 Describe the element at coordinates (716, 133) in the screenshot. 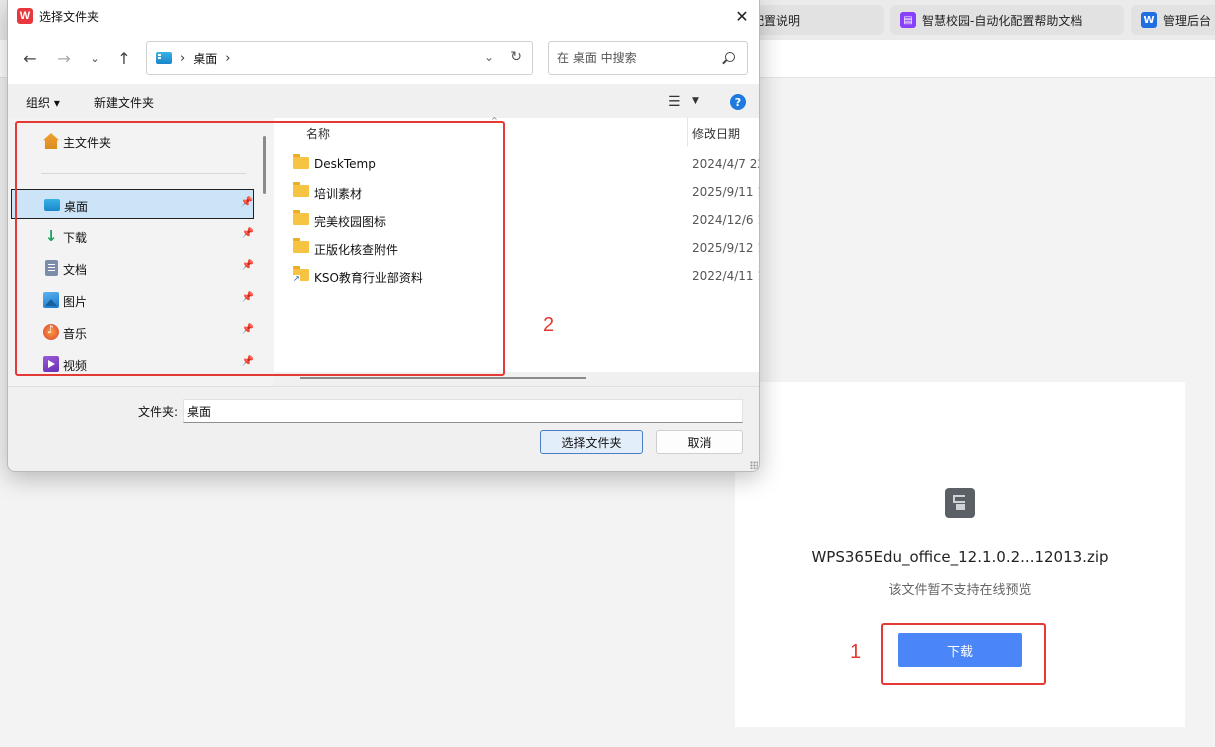

I see `column-header-modified: 修改日期` at that location.